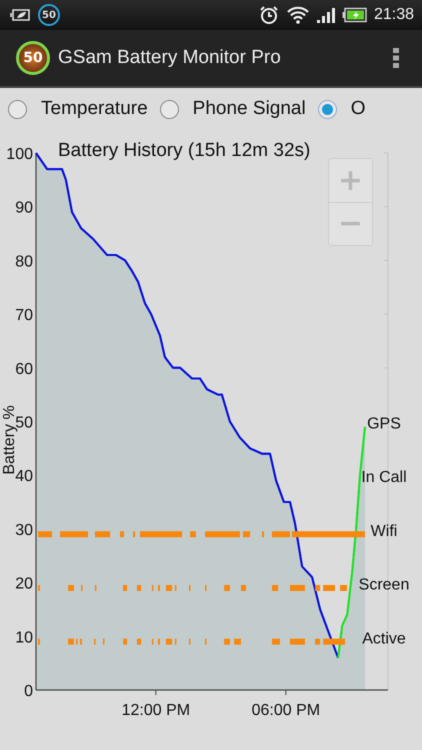 This screenshot has width=422, height=750. I want to click on y-axis-label: 40, so click(24, 477).